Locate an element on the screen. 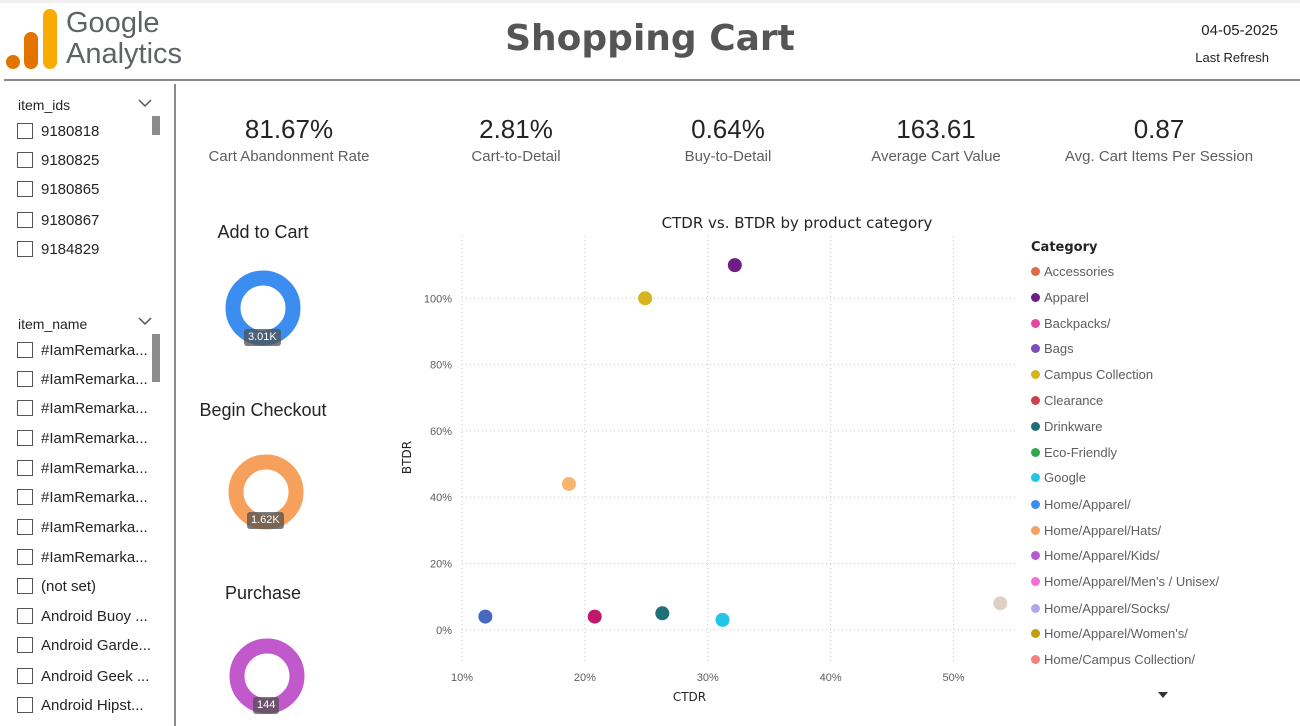 The image size is (1300, 726). item-name-option-label: (not set) is located at coordinates (69, 586).